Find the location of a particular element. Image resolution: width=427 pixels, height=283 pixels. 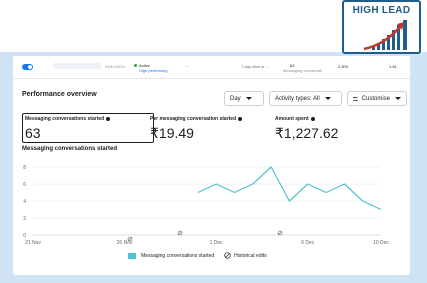

historical-edits-icon is located at coordinates (227, 255).